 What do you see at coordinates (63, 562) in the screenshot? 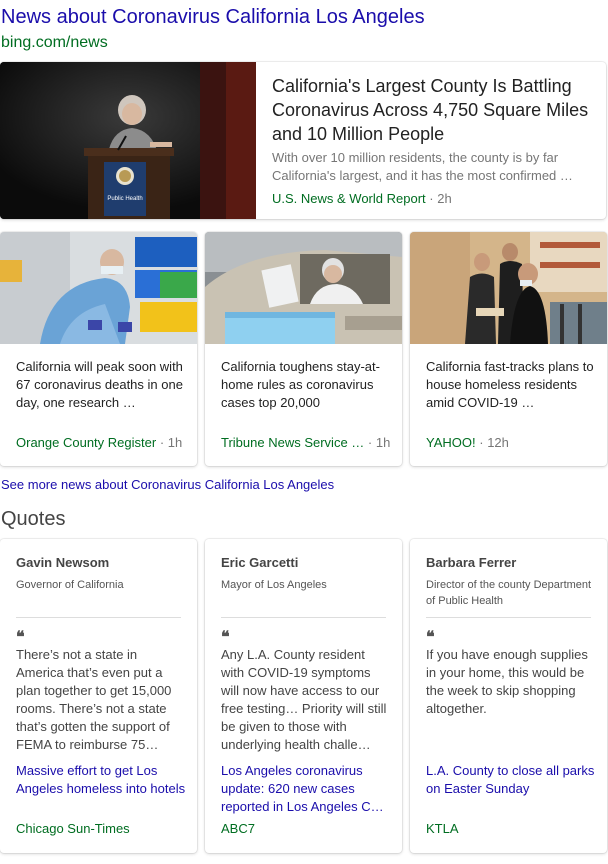
I see `quote-person-name: Gavin Newsom` at bounding box center [63, 562].